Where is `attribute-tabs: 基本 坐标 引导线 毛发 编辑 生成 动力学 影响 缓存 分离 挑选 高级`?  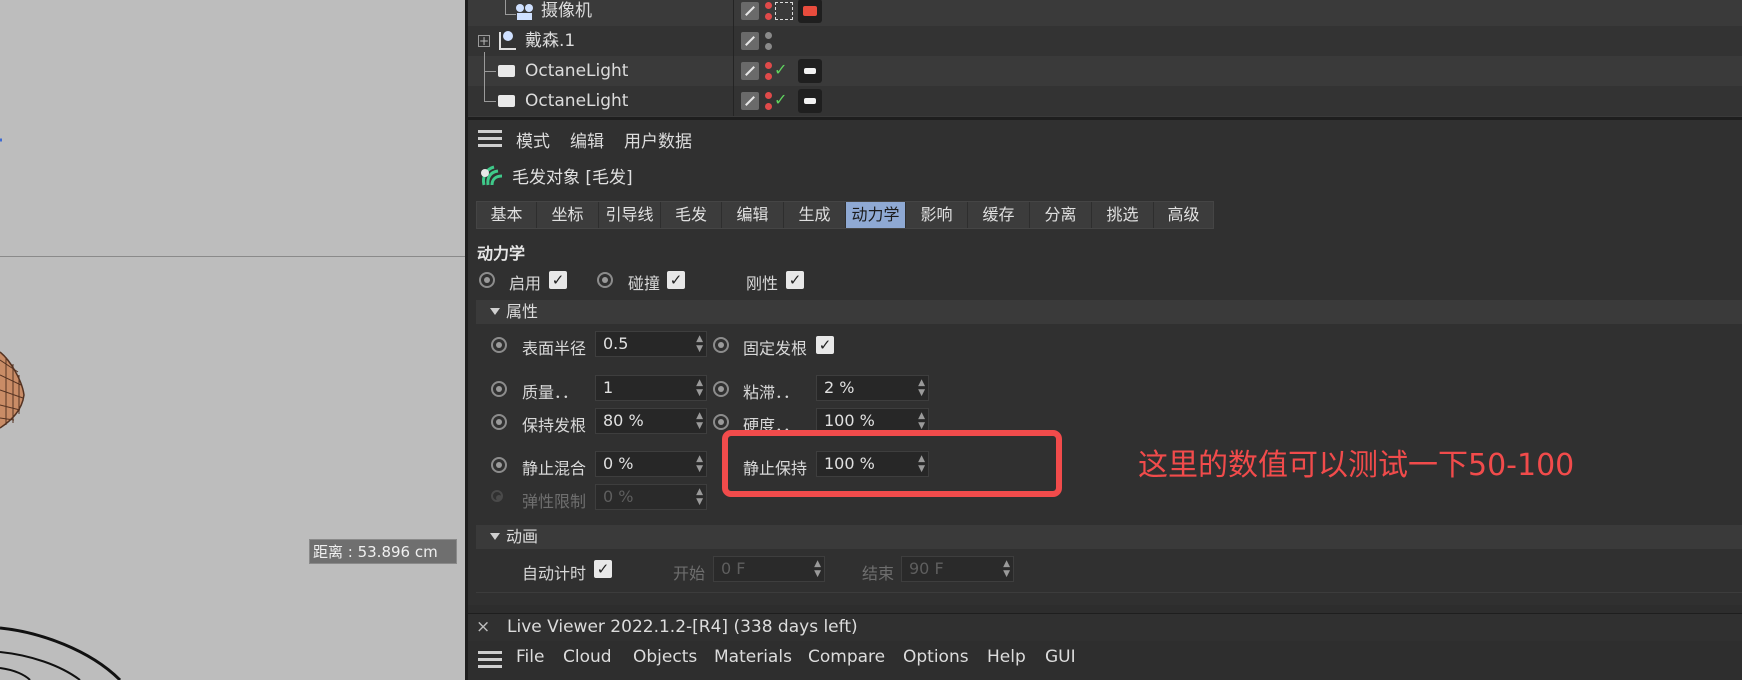 attribute-tabs: 基本 坐标 引导线 毛发 编辑 生成 动力学 影响 缓存 分离 挑选 高级 is located at coordinates (845, 215).